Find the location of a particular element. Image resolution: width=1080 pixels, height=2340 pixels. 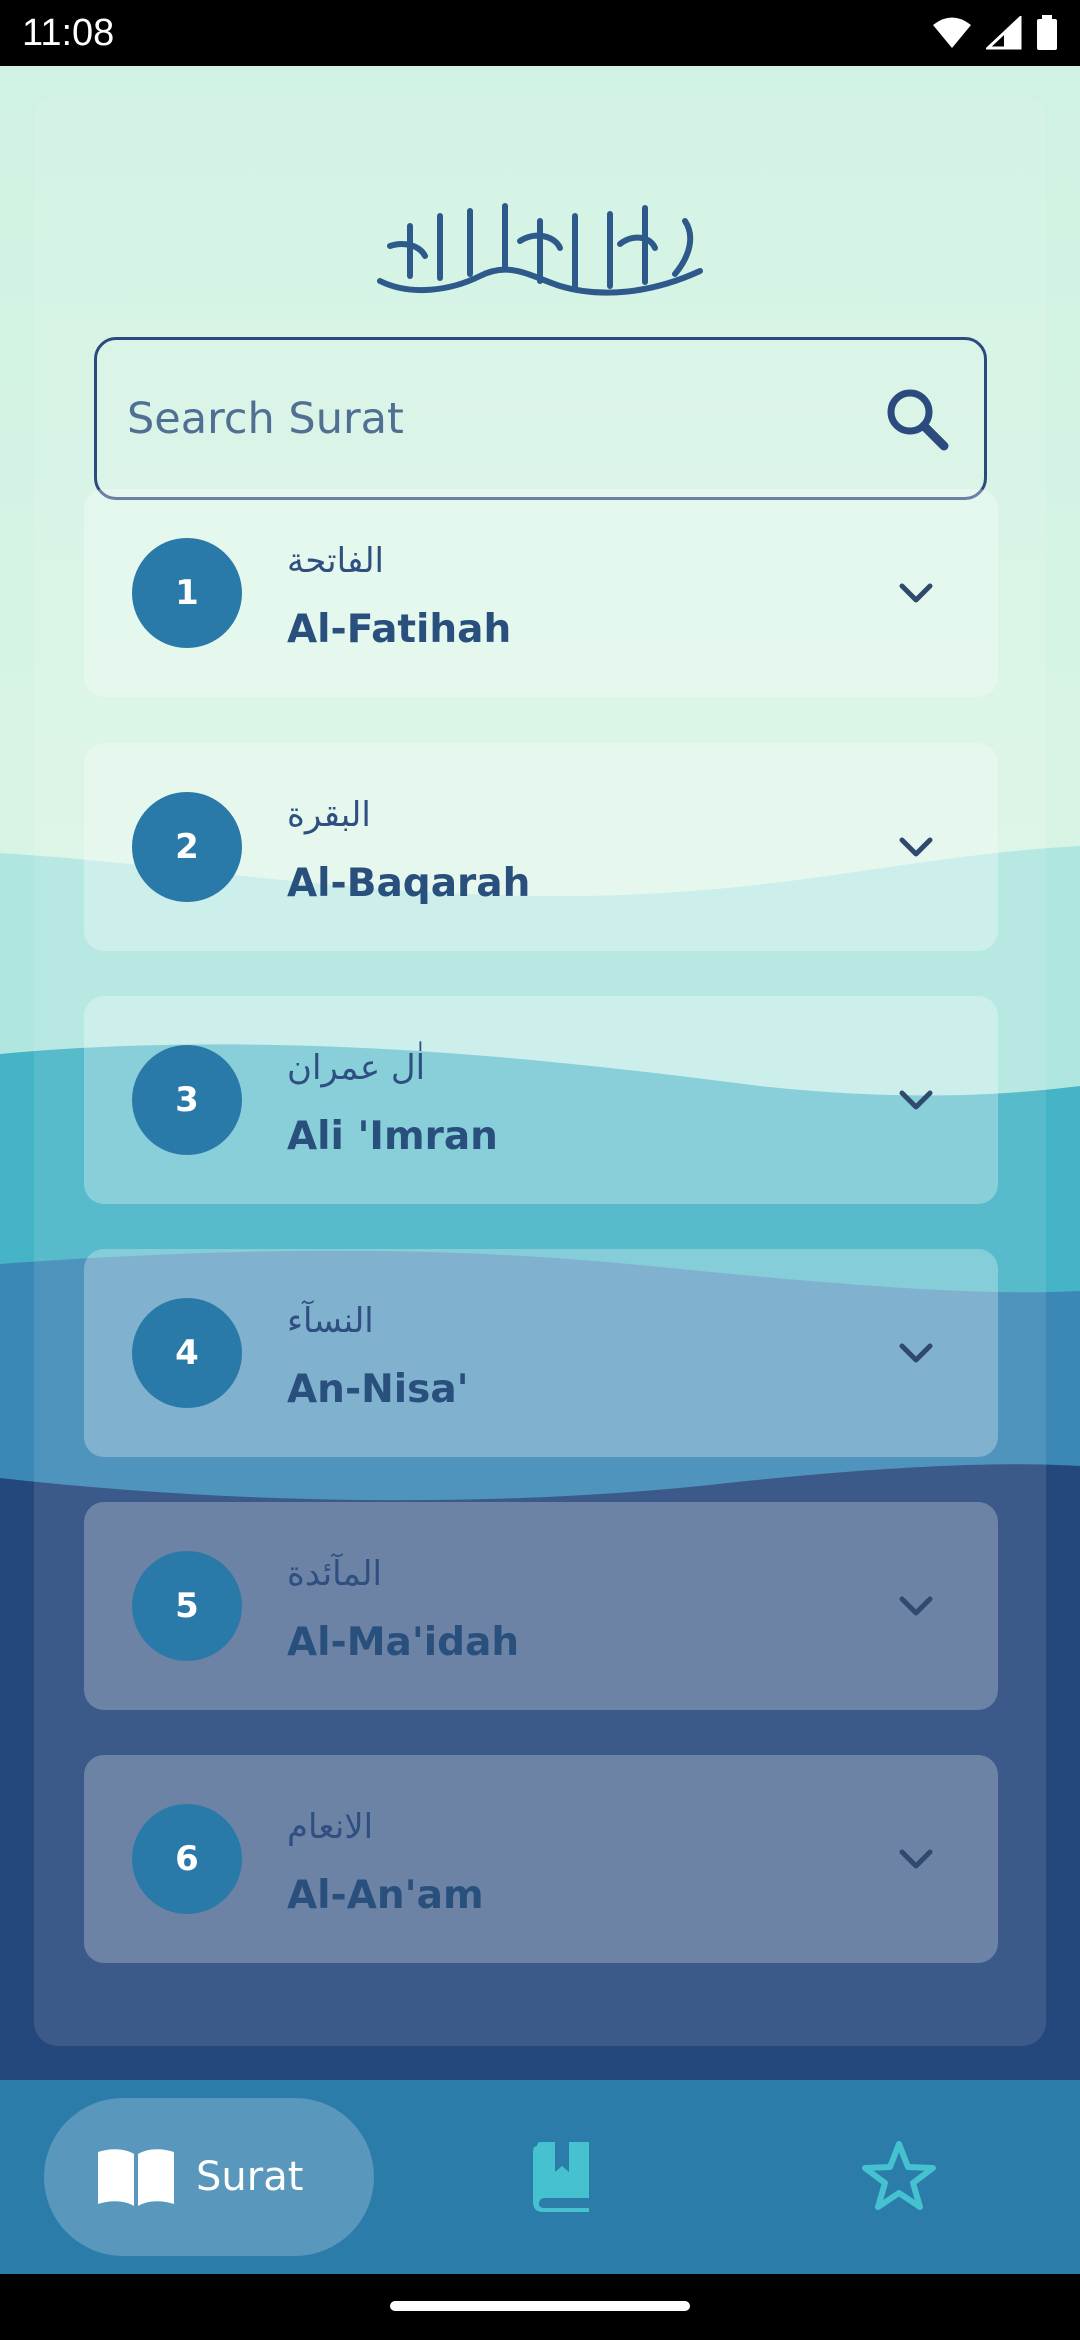

surah-number-badge: 3 is located at coordinates (187, 1100).